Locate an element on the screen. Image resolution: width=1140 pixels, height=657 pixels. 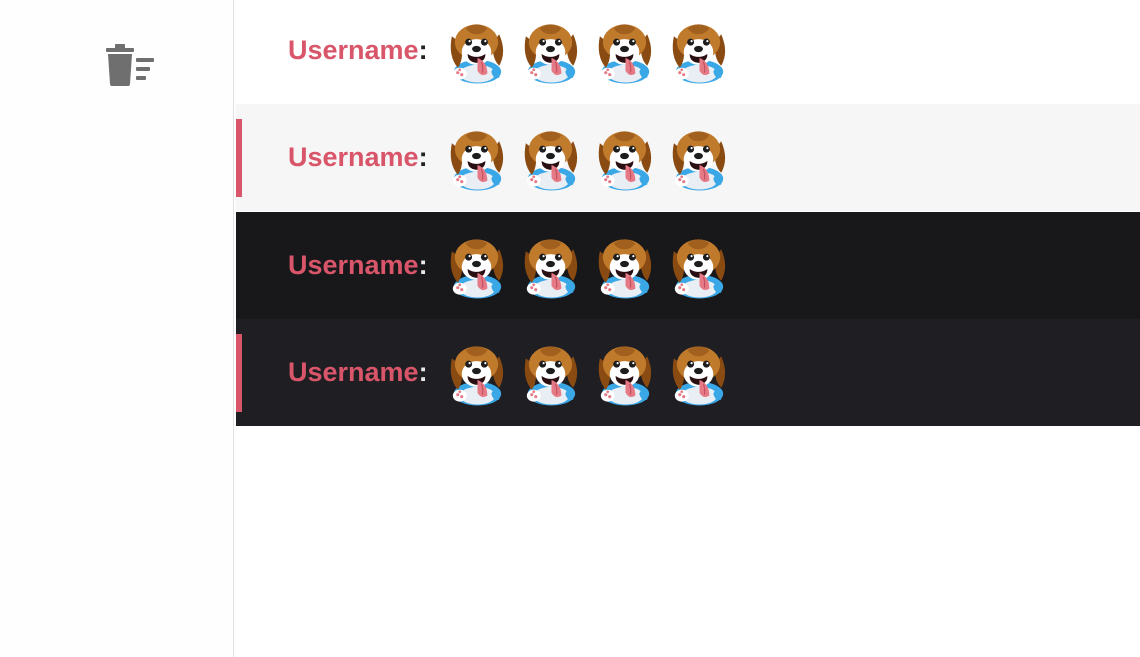
trash-list-icon is located at coordinates (130, 65).